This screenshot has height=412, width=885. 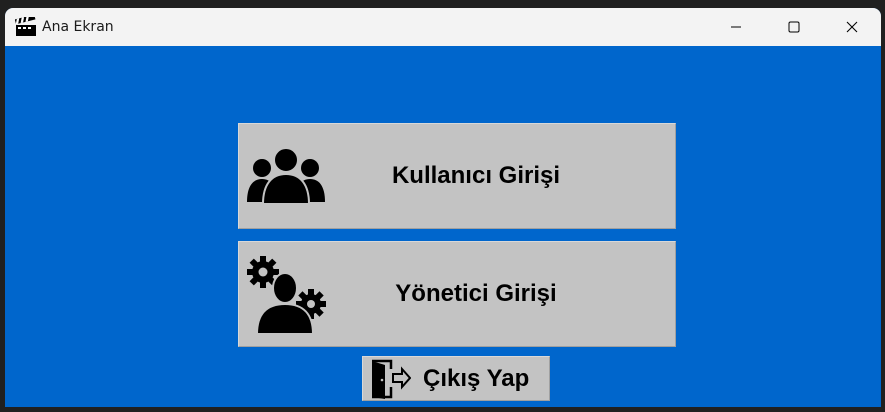 I want to click on user-login-label: Kullanıcı Girişi, so click(x=476, y=175).